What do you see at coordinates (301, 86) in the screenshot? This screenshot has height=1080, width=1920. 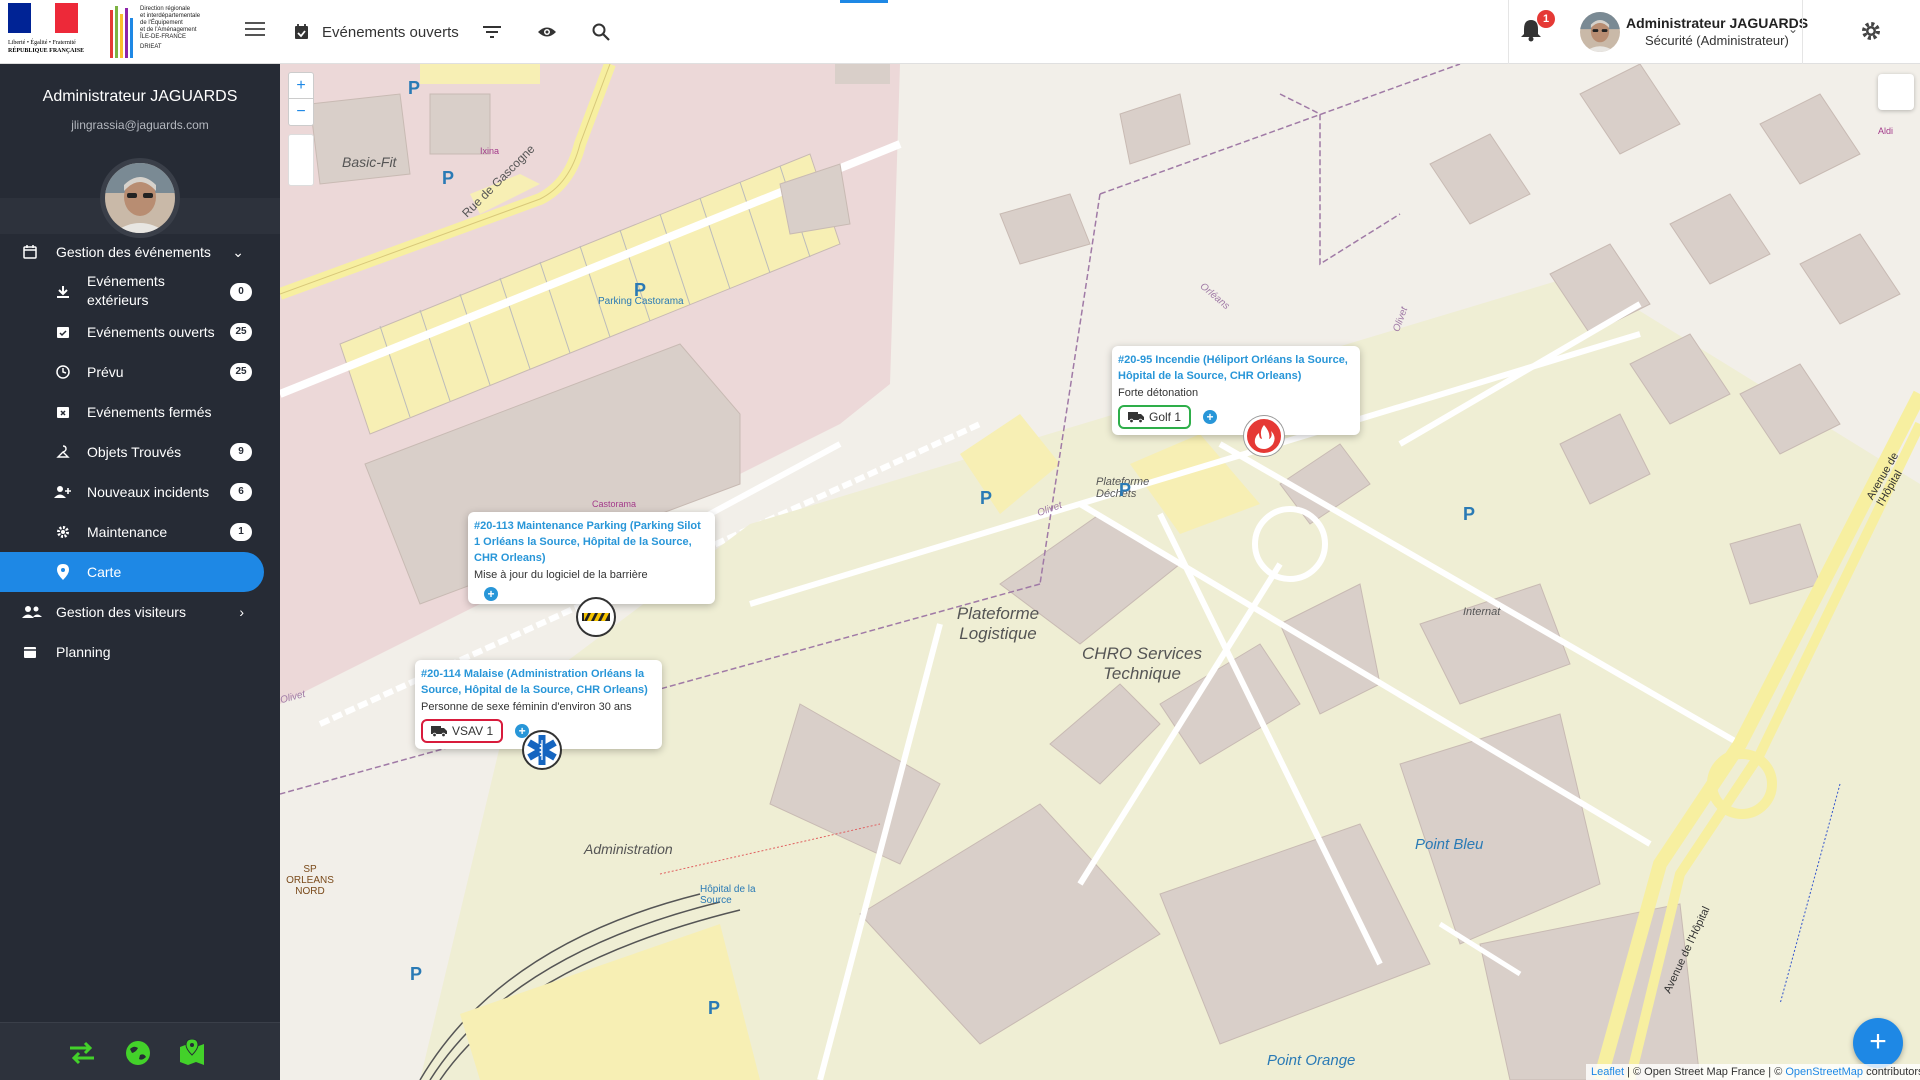 I see `zoom-in-button: +` at bounding box center [301, 86].